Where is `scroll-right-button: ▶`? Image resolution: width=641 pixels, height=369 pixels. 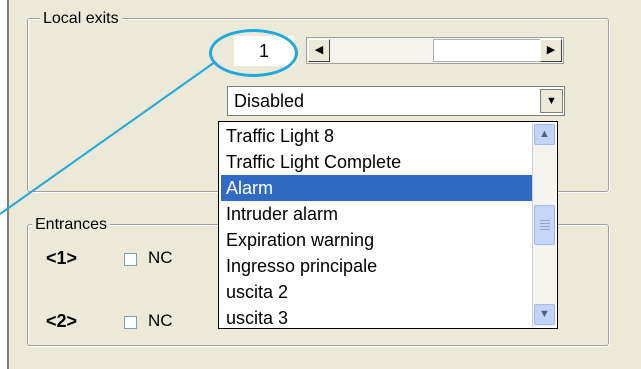
scroll-right-button: ▶ is located at coordinates (551, 50).